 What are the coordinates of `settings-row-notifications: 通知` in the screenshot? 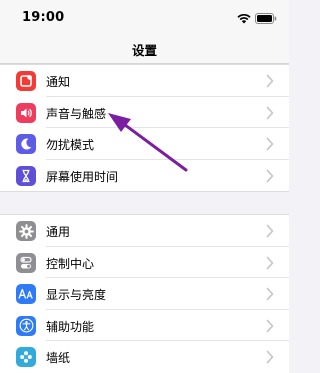 It's located at (144, 81).